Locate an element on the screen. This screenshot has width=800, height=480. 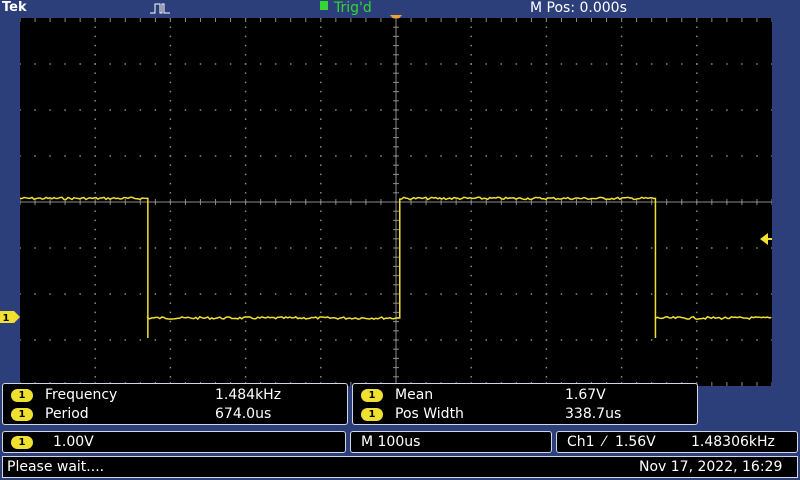
measurement-row: 1 Mean 1.67V is located at coordinates (525, 395).